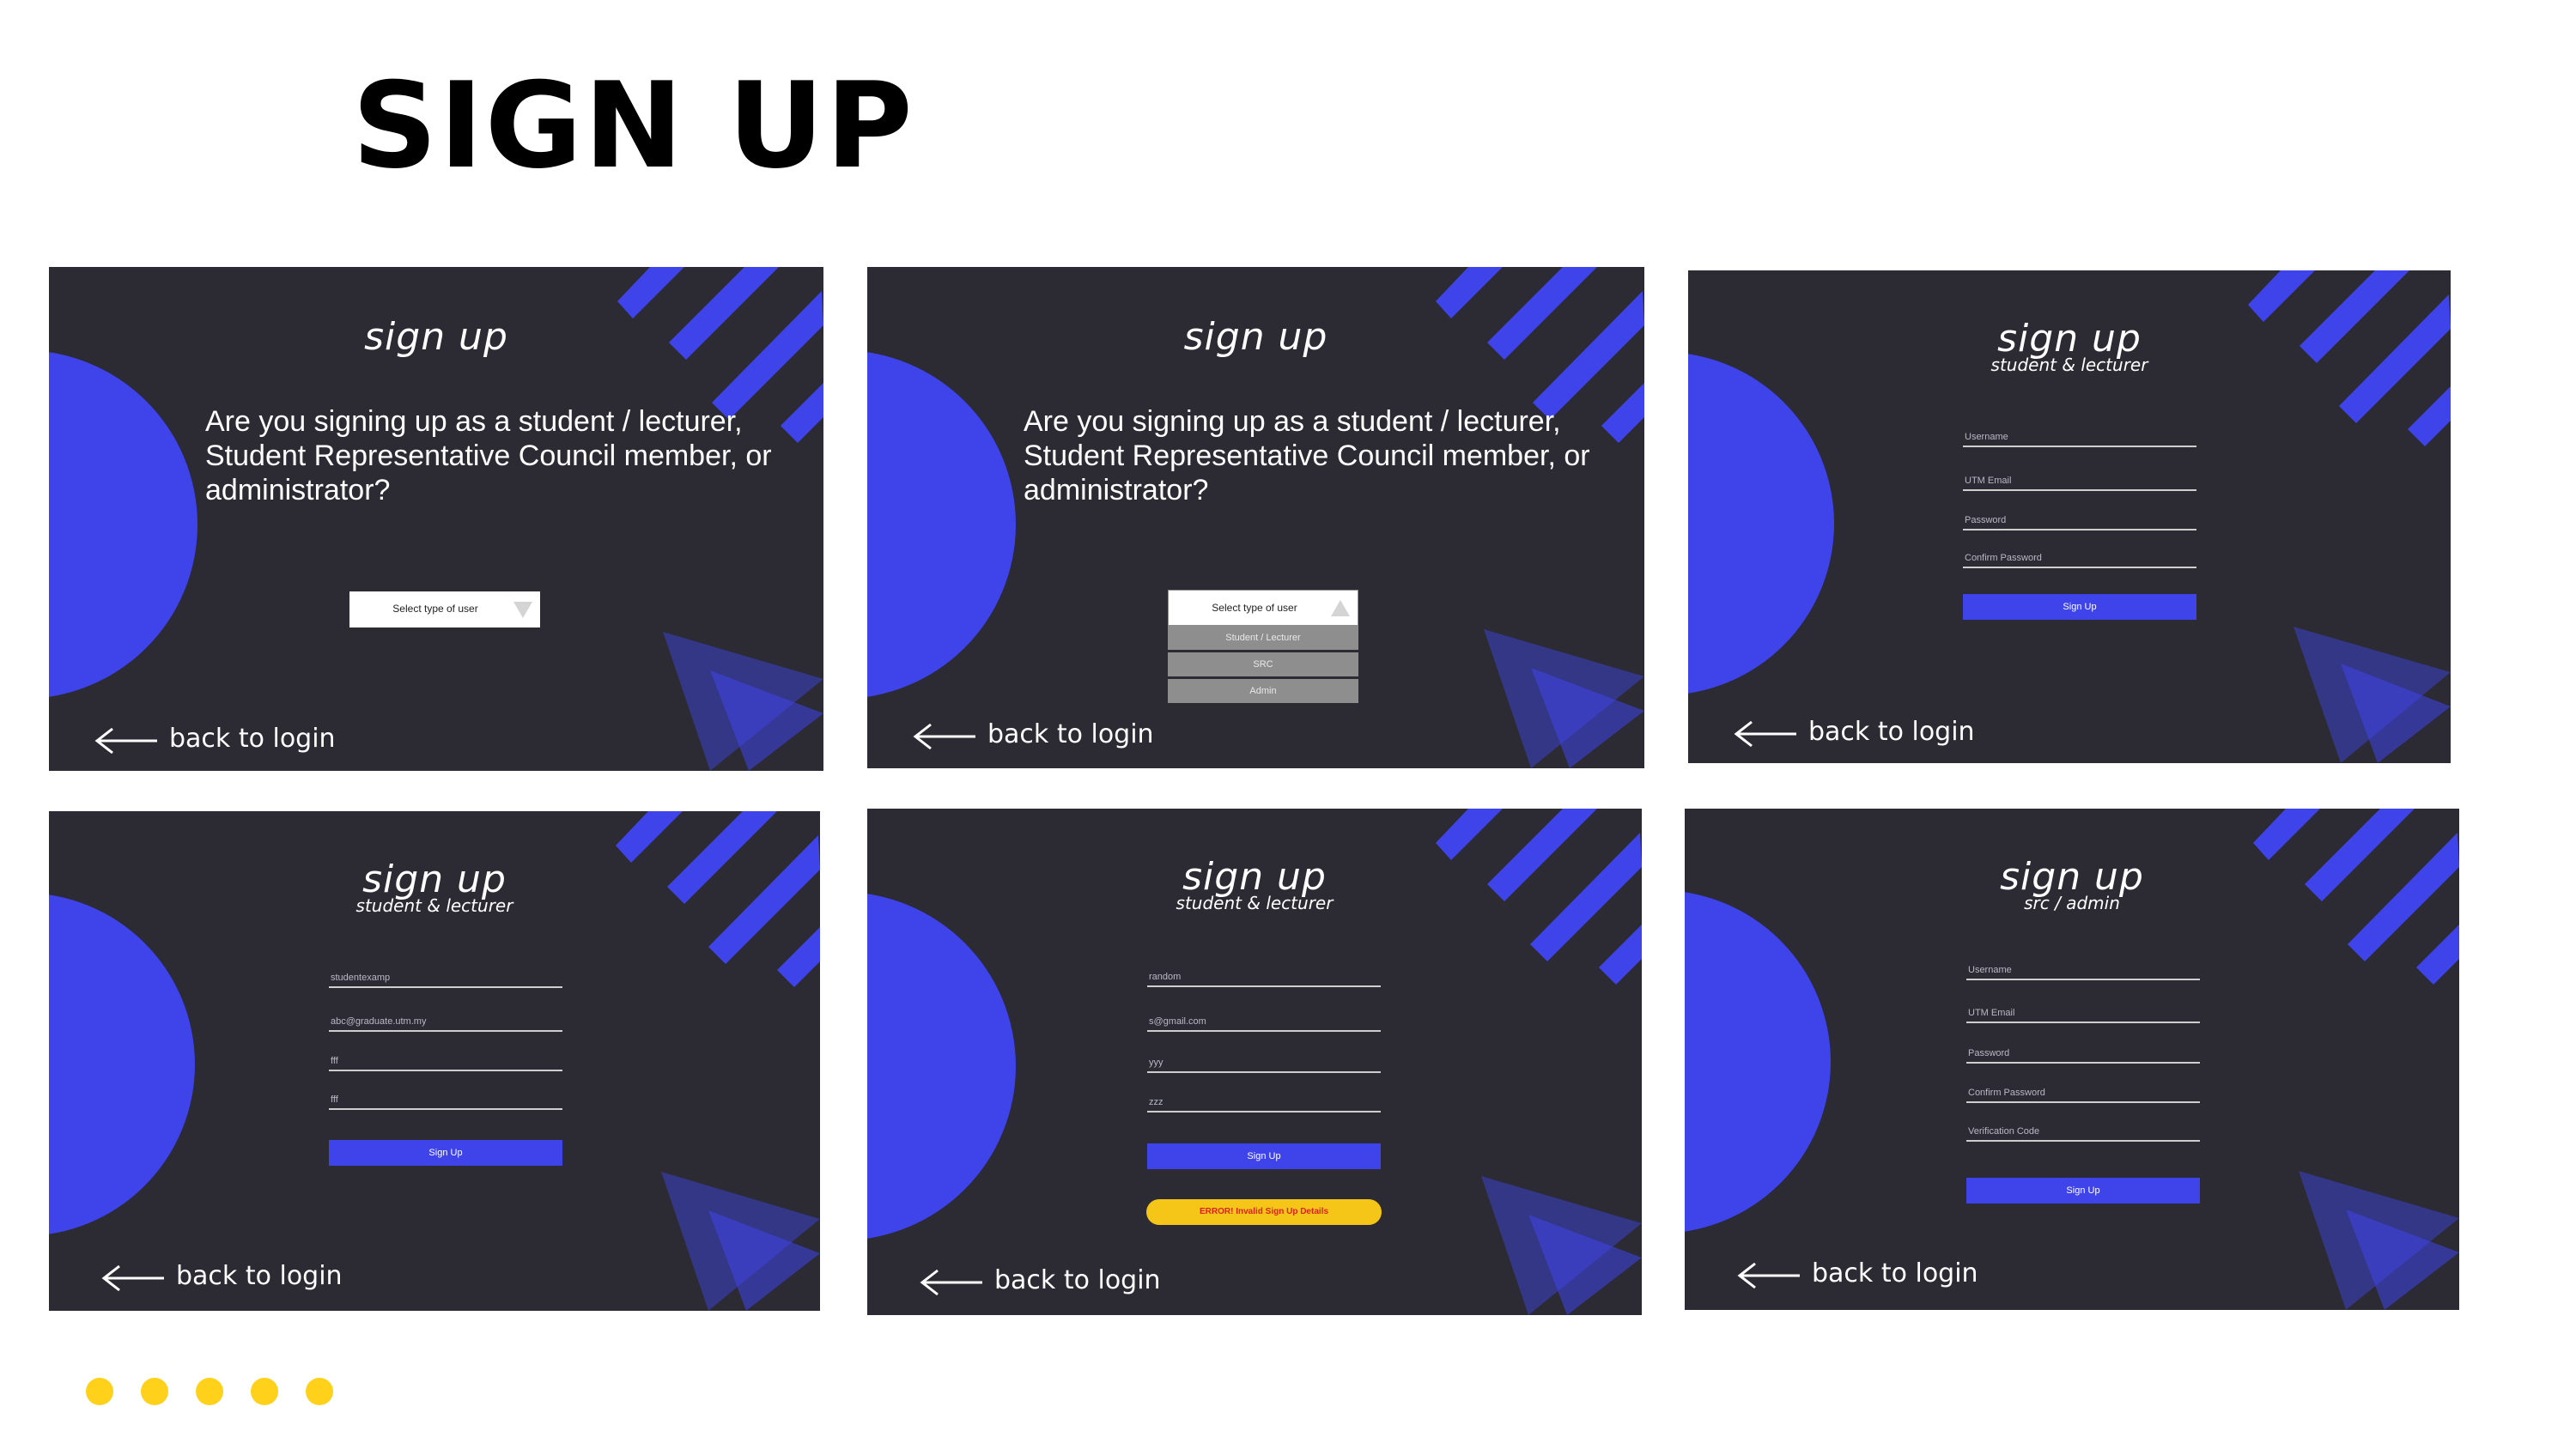  Describe the element at coordinates (1264, 1022) in the screenshot. I see `email-field: s@gmail.com` at that location.